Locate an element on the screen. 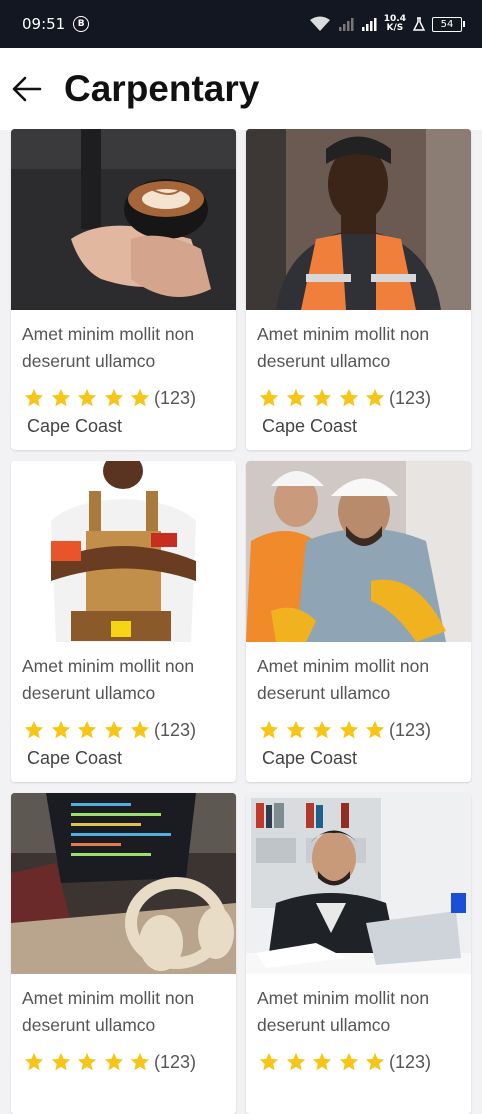 The height and width of the screenshot is (1114, 482). laptop-headphones-image is located at coordinates (123, 883).